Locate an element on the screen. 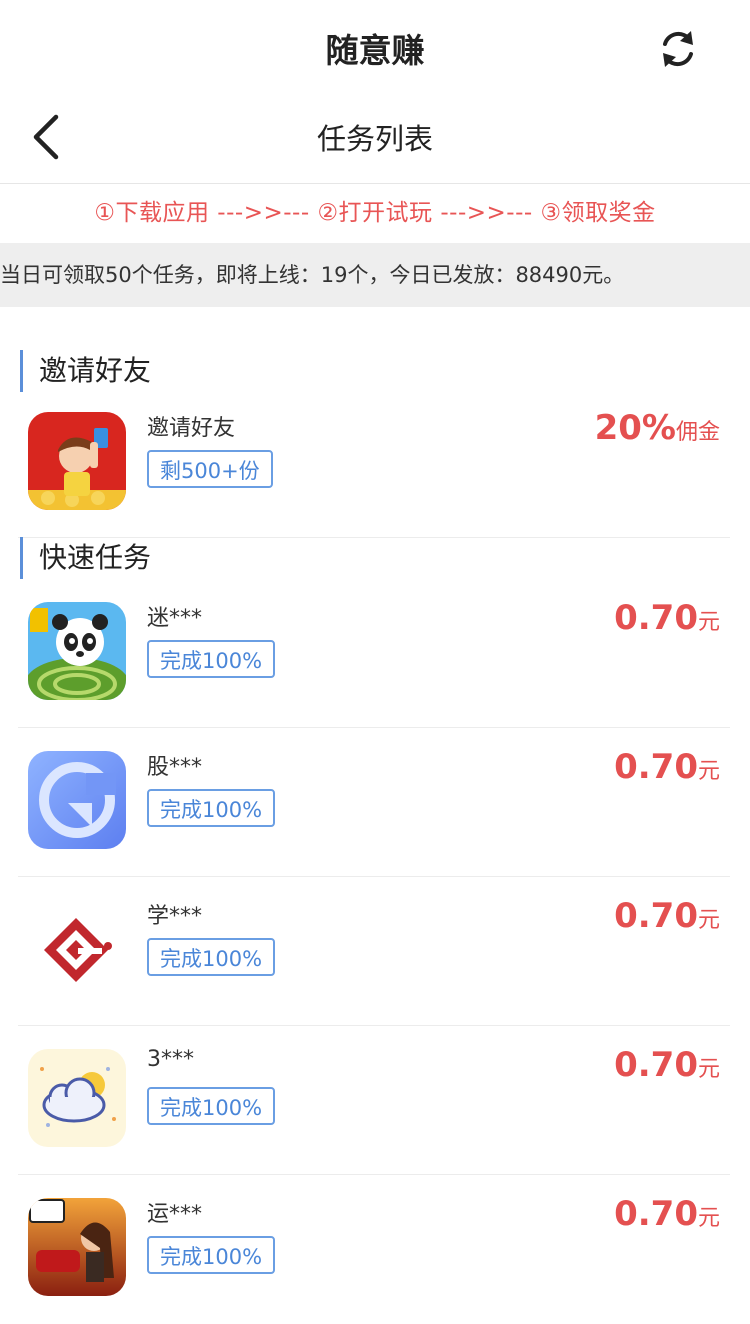 The height and width of the screenshot is (1324, 750). task-reward: 20%佣金 is located at coordinates (657, 428).